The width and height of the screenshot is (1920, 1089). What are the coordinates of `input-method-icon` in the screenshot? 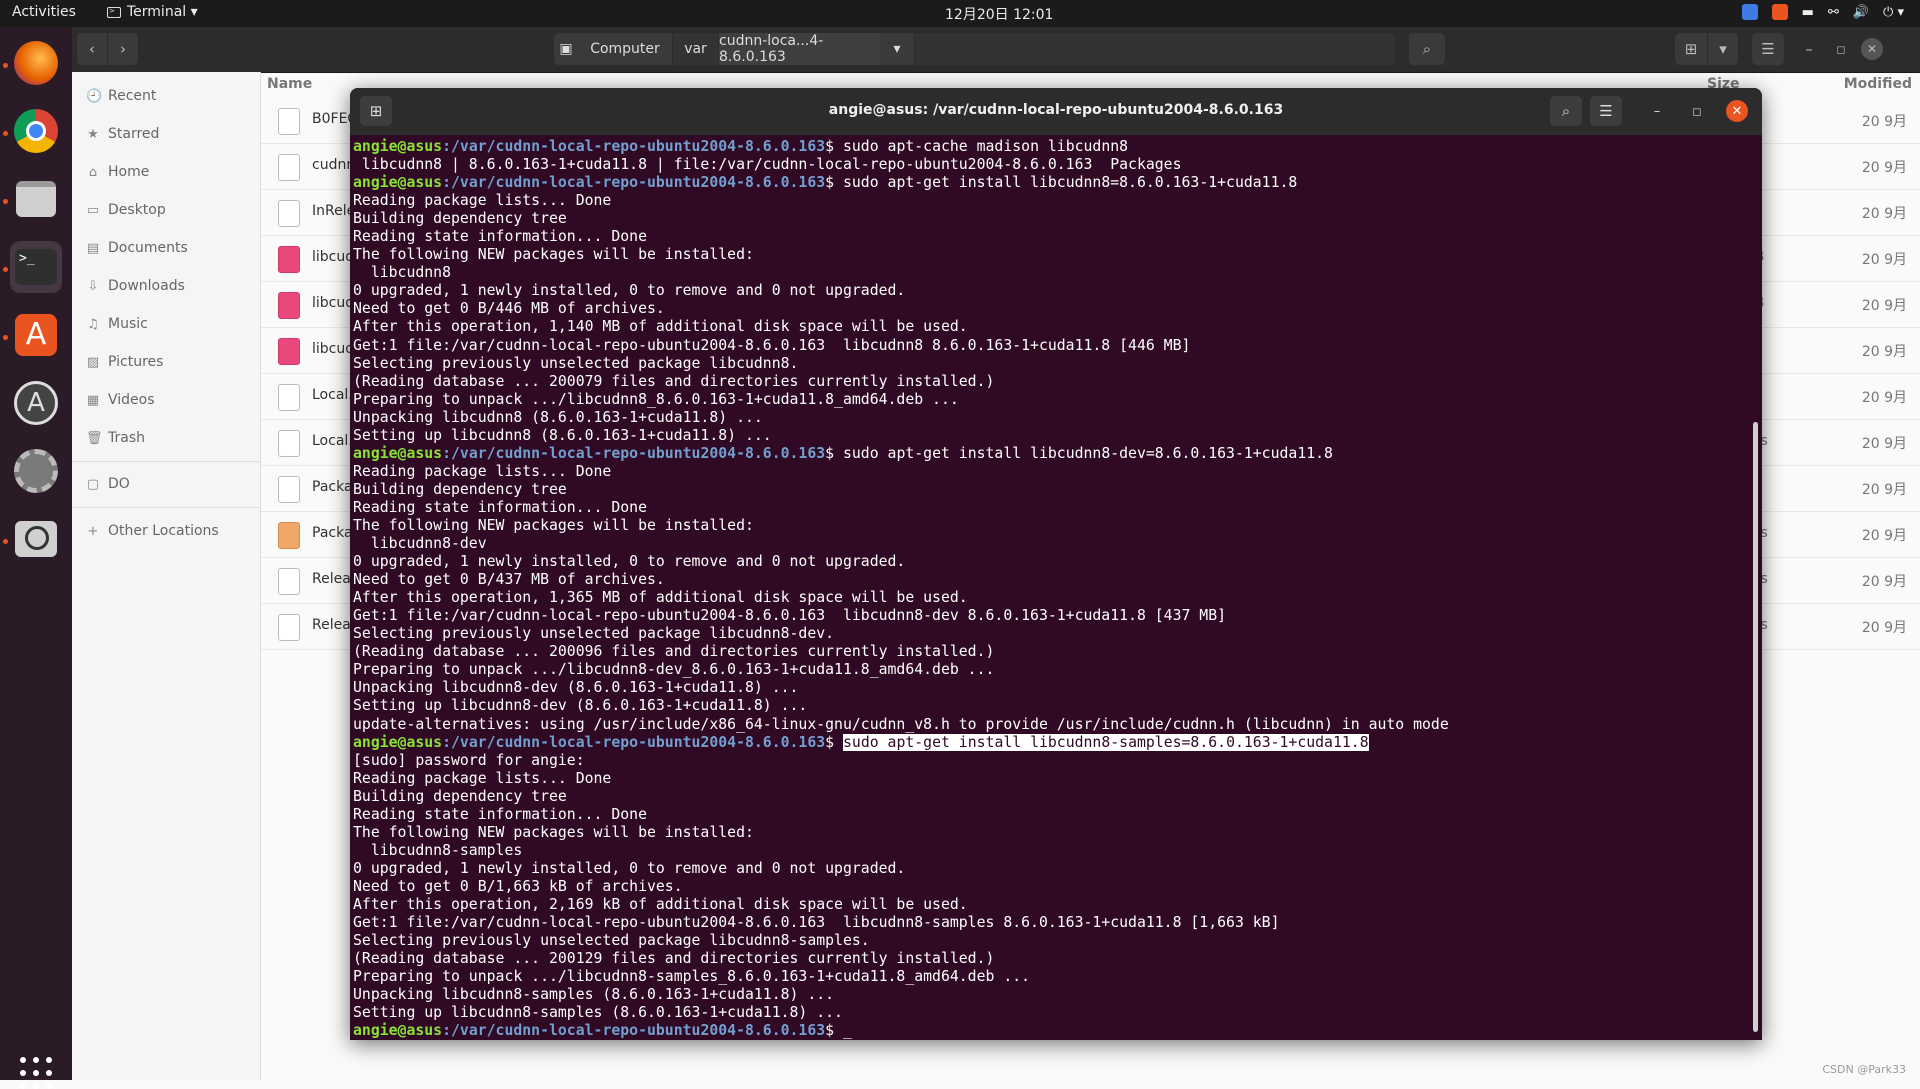 It's located at (1749, 12).